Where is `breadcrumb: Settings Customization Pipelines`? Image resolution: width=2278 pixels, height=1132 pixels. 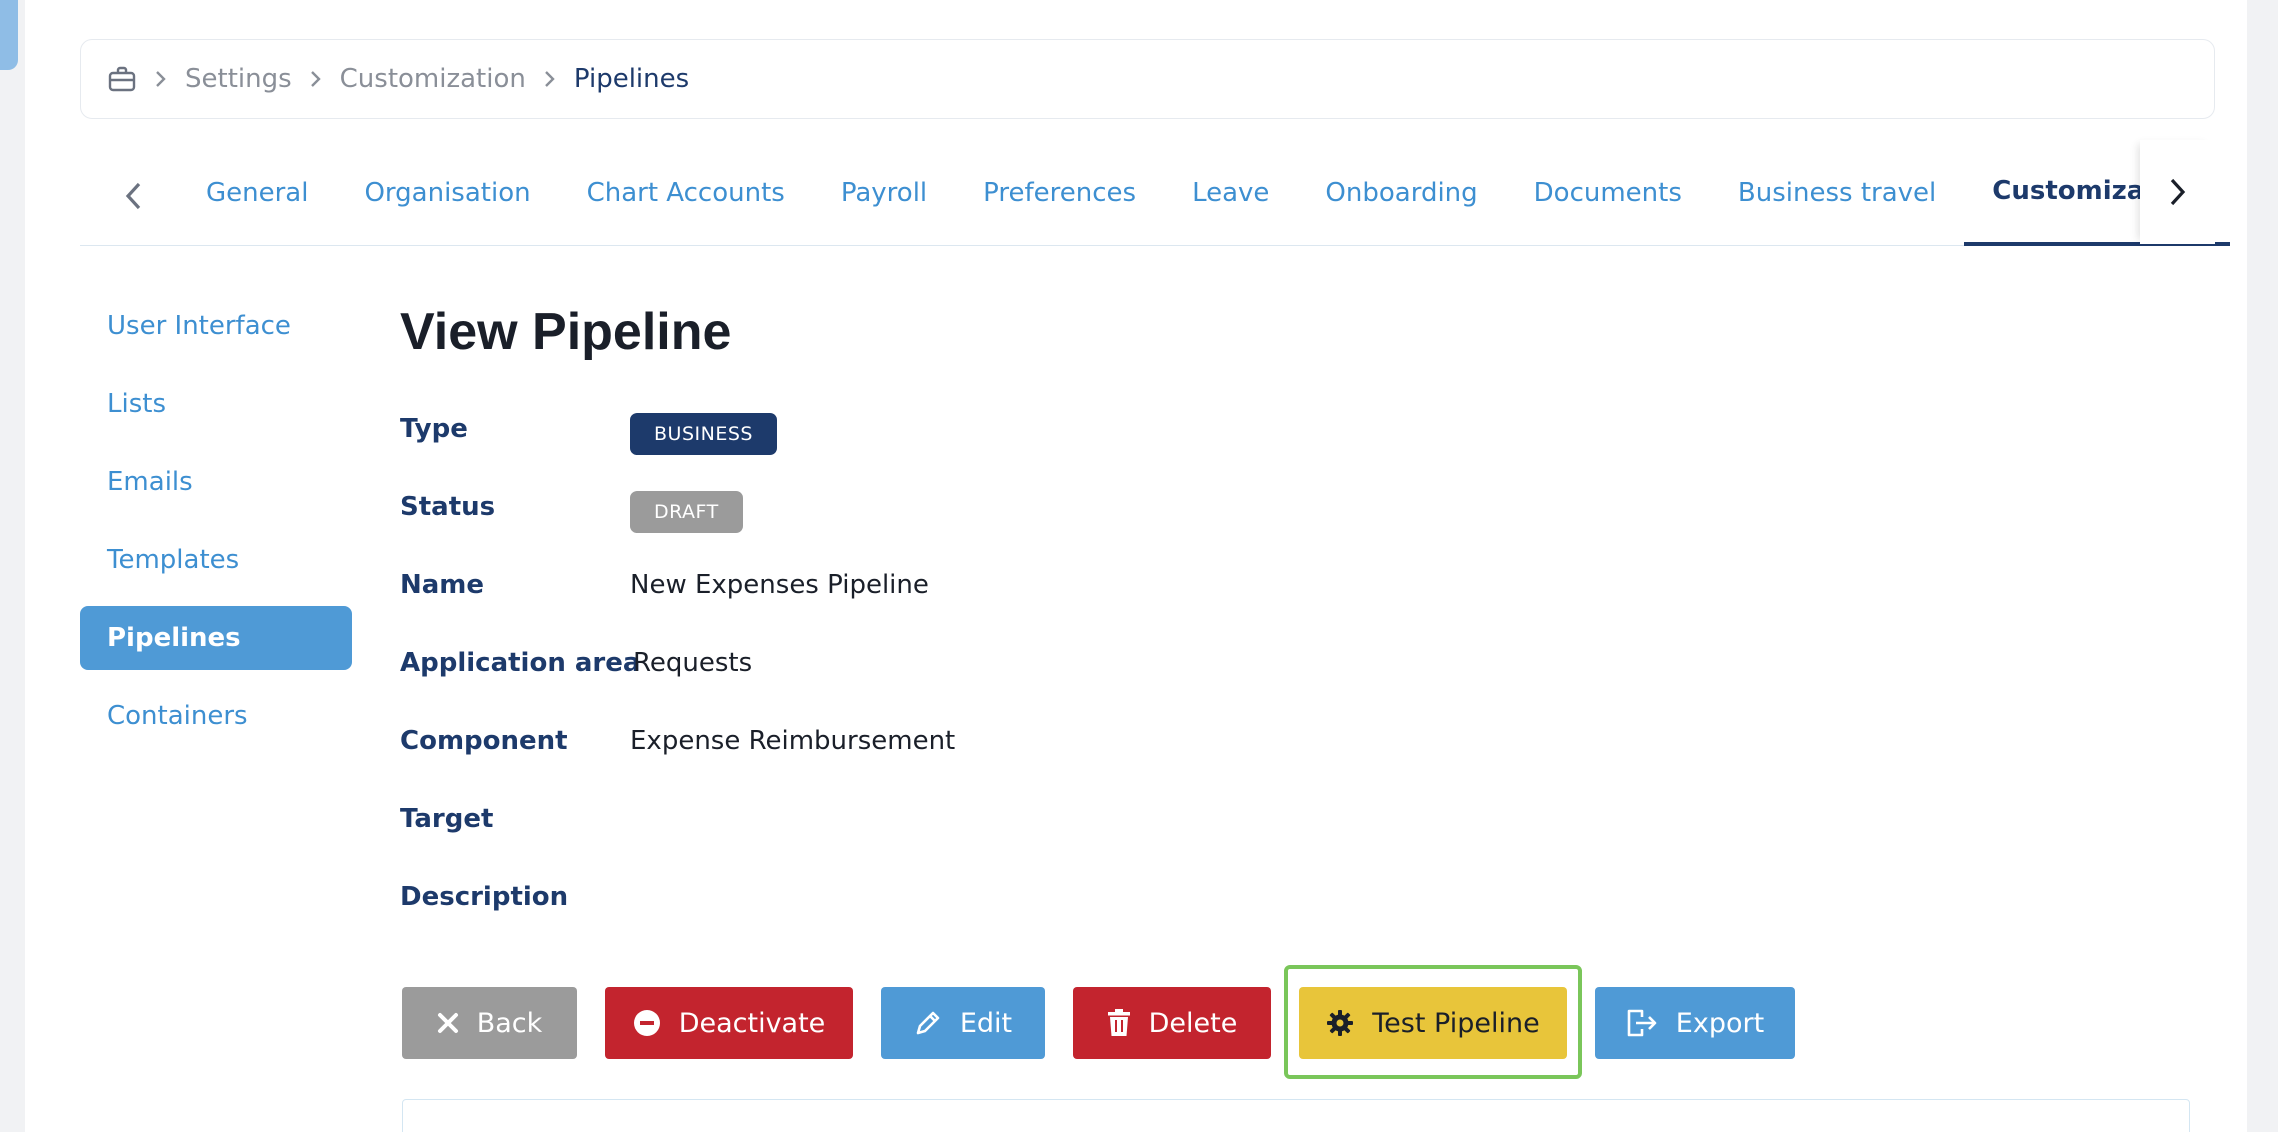 breadcrumb: Settings Customization Pipelines is located at coordinates (1147, 79).